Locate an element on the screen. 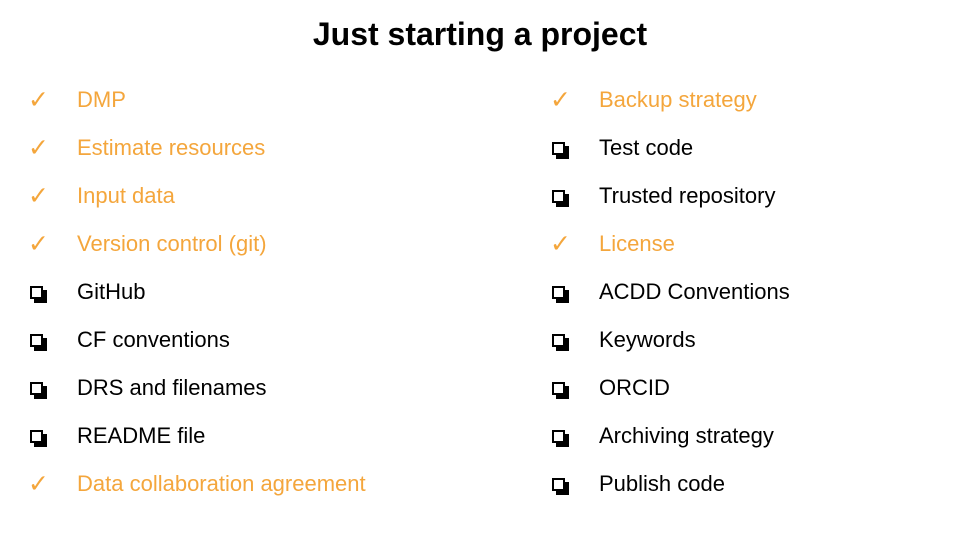 The image size is (960, 540). checklist-item: ✓ DMP is located at coordinates (248, 100).